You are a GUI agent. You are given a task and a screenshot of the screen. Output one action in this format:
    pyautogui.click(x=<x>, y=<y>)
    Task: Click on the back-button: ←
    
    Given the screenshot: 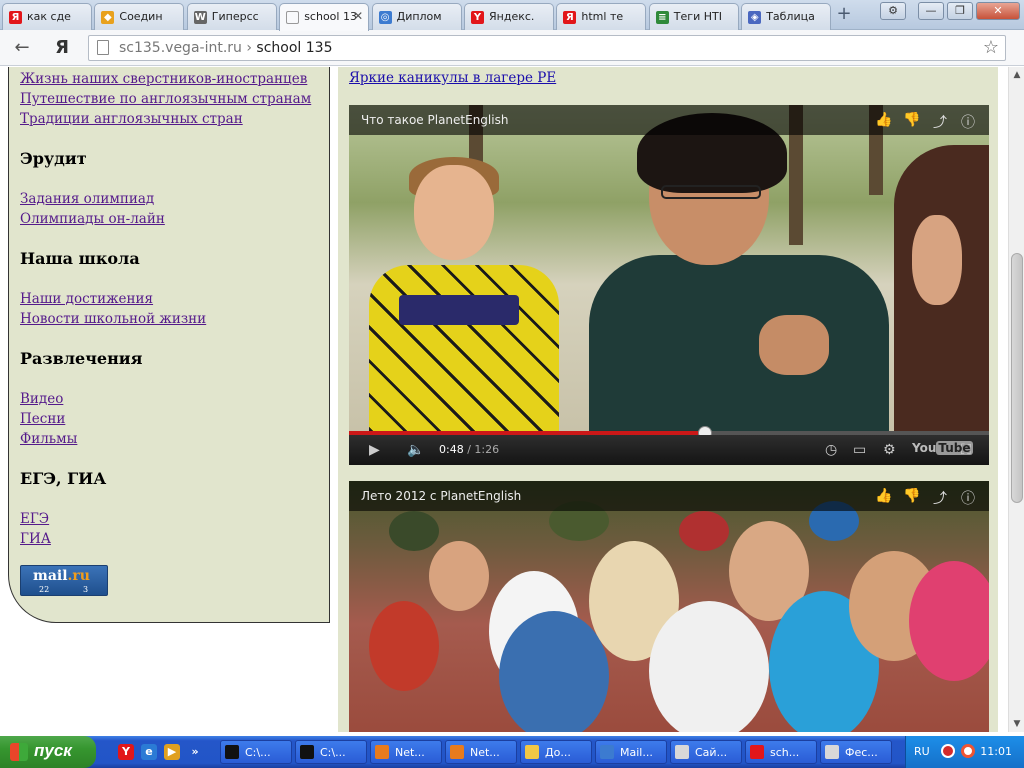 What is the action you would take?
    pyautogui.click(x=22, y=48)
    